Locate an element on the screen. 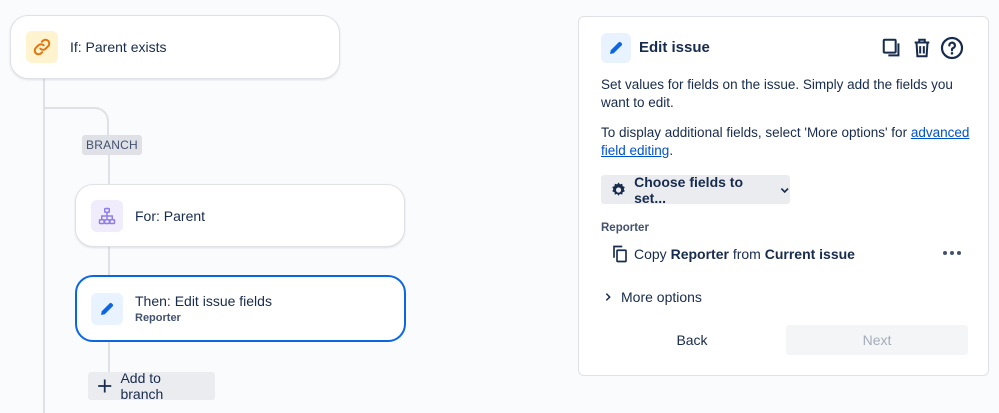  for-icon-box is located at coordinates (107, 215).